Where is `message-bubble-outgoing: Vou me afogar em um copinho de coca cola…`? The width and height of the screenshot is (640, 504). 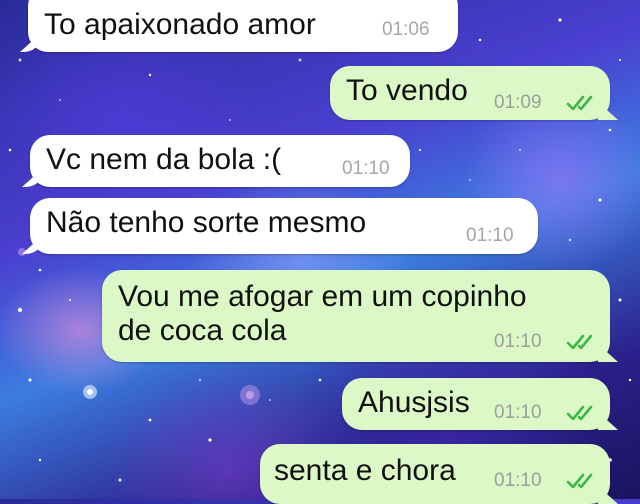
message-bubble-outgoing: Vou me afogar em um copinho de coca cola… is located at coordinates (356, 316).